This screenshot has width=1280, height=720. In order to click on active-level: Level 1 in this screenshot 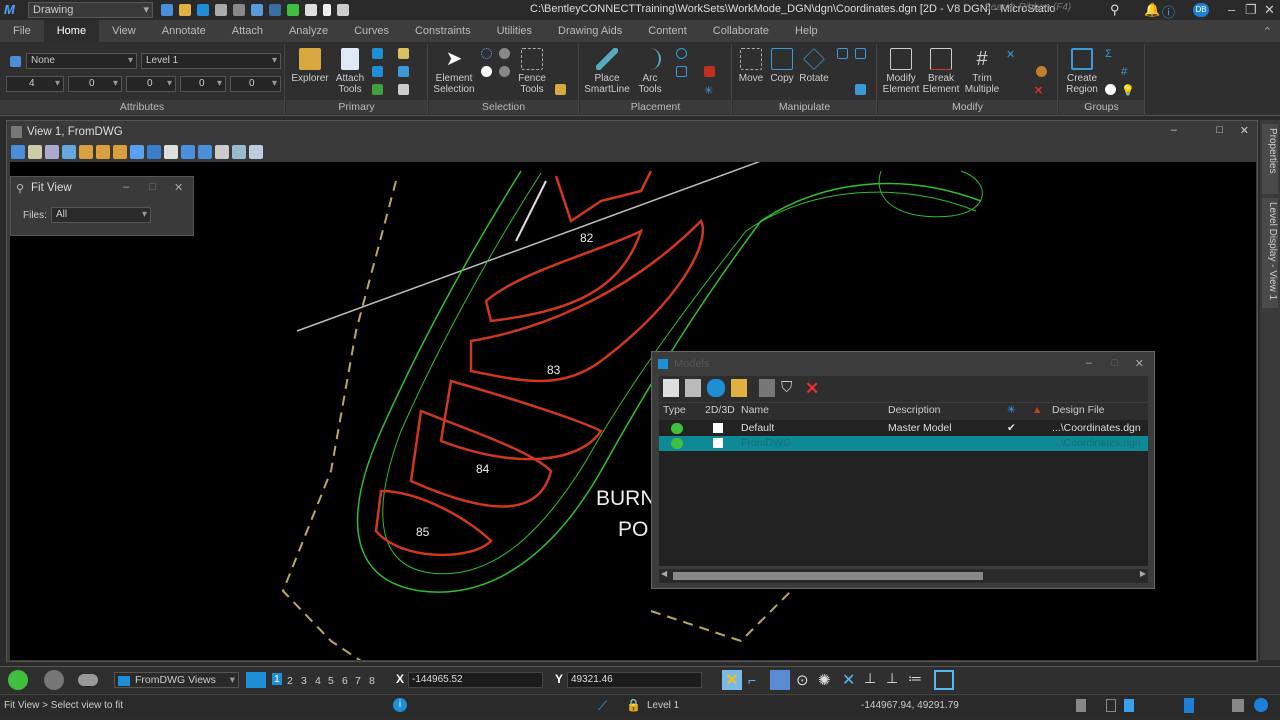, I will do `click(663, 705)`.